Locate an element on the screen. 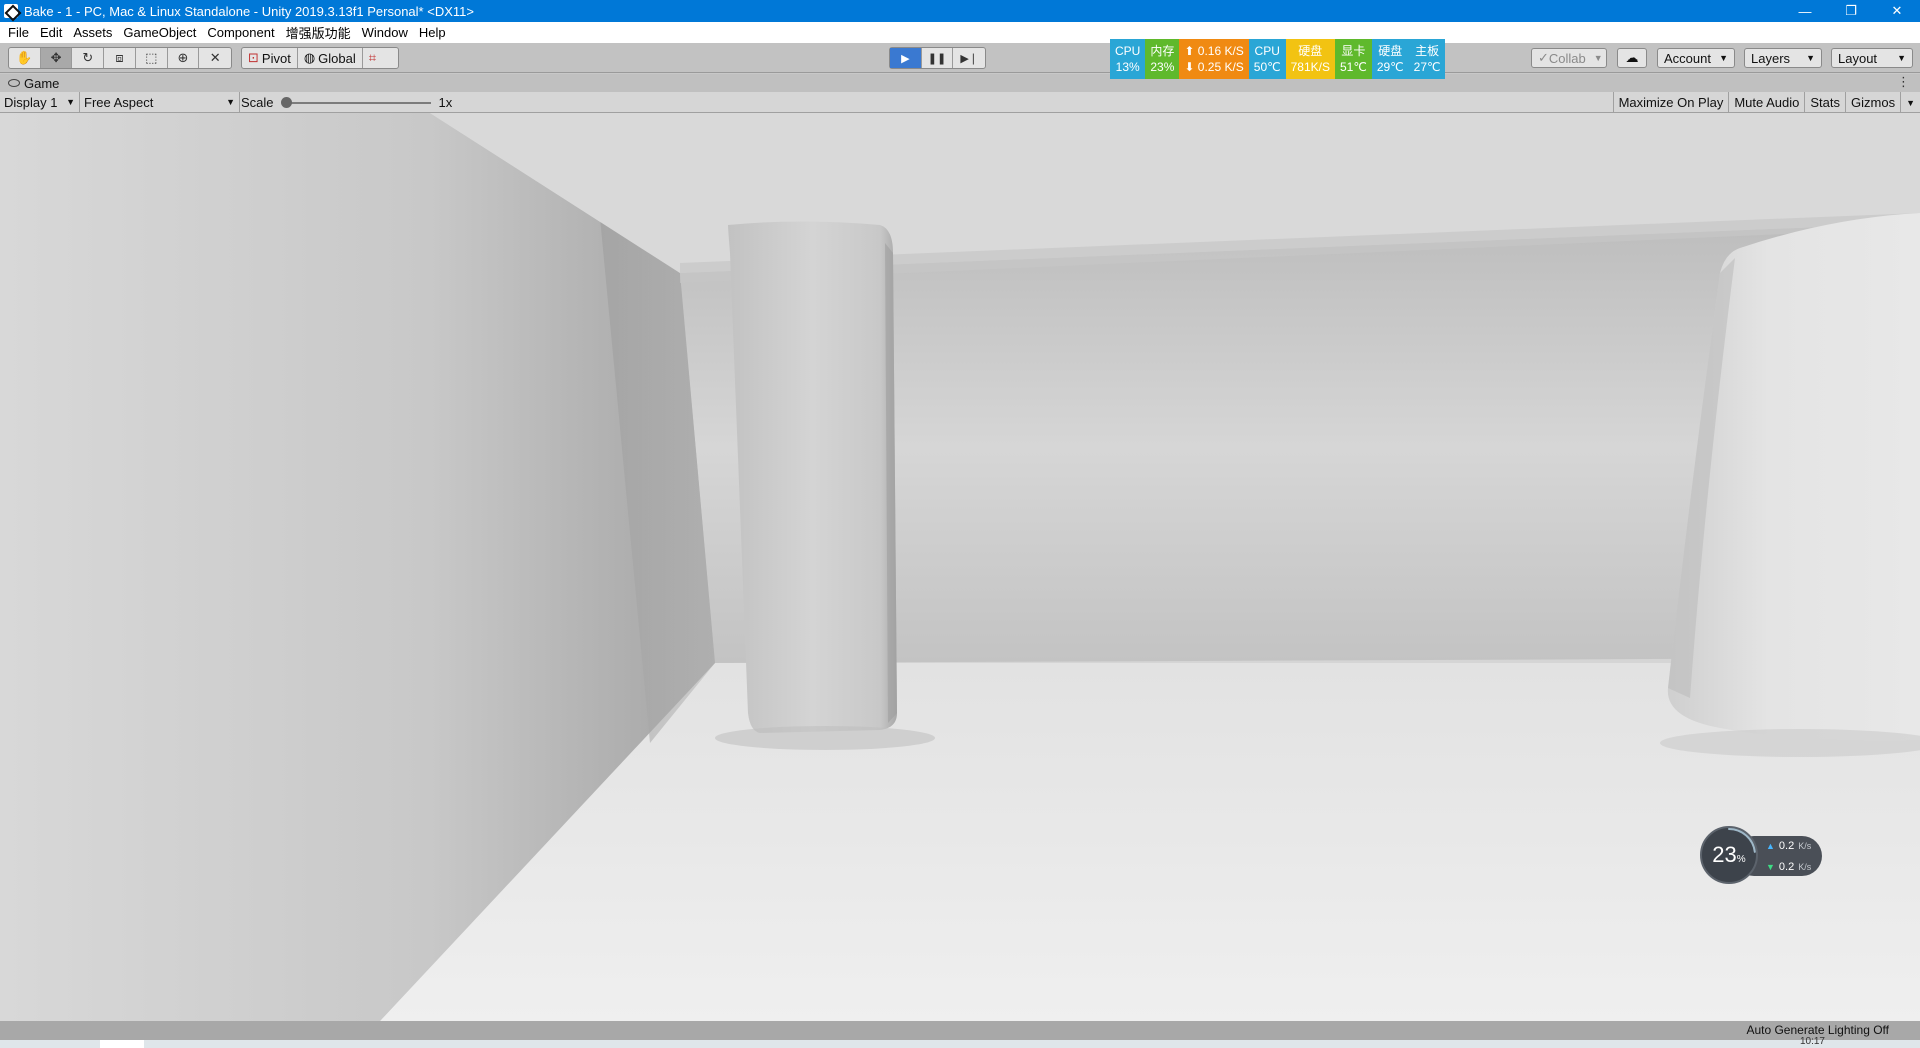 This screenshot has width=1920, height=1048. global-toggle: ◍ Global is located at coordinates (330, 58).